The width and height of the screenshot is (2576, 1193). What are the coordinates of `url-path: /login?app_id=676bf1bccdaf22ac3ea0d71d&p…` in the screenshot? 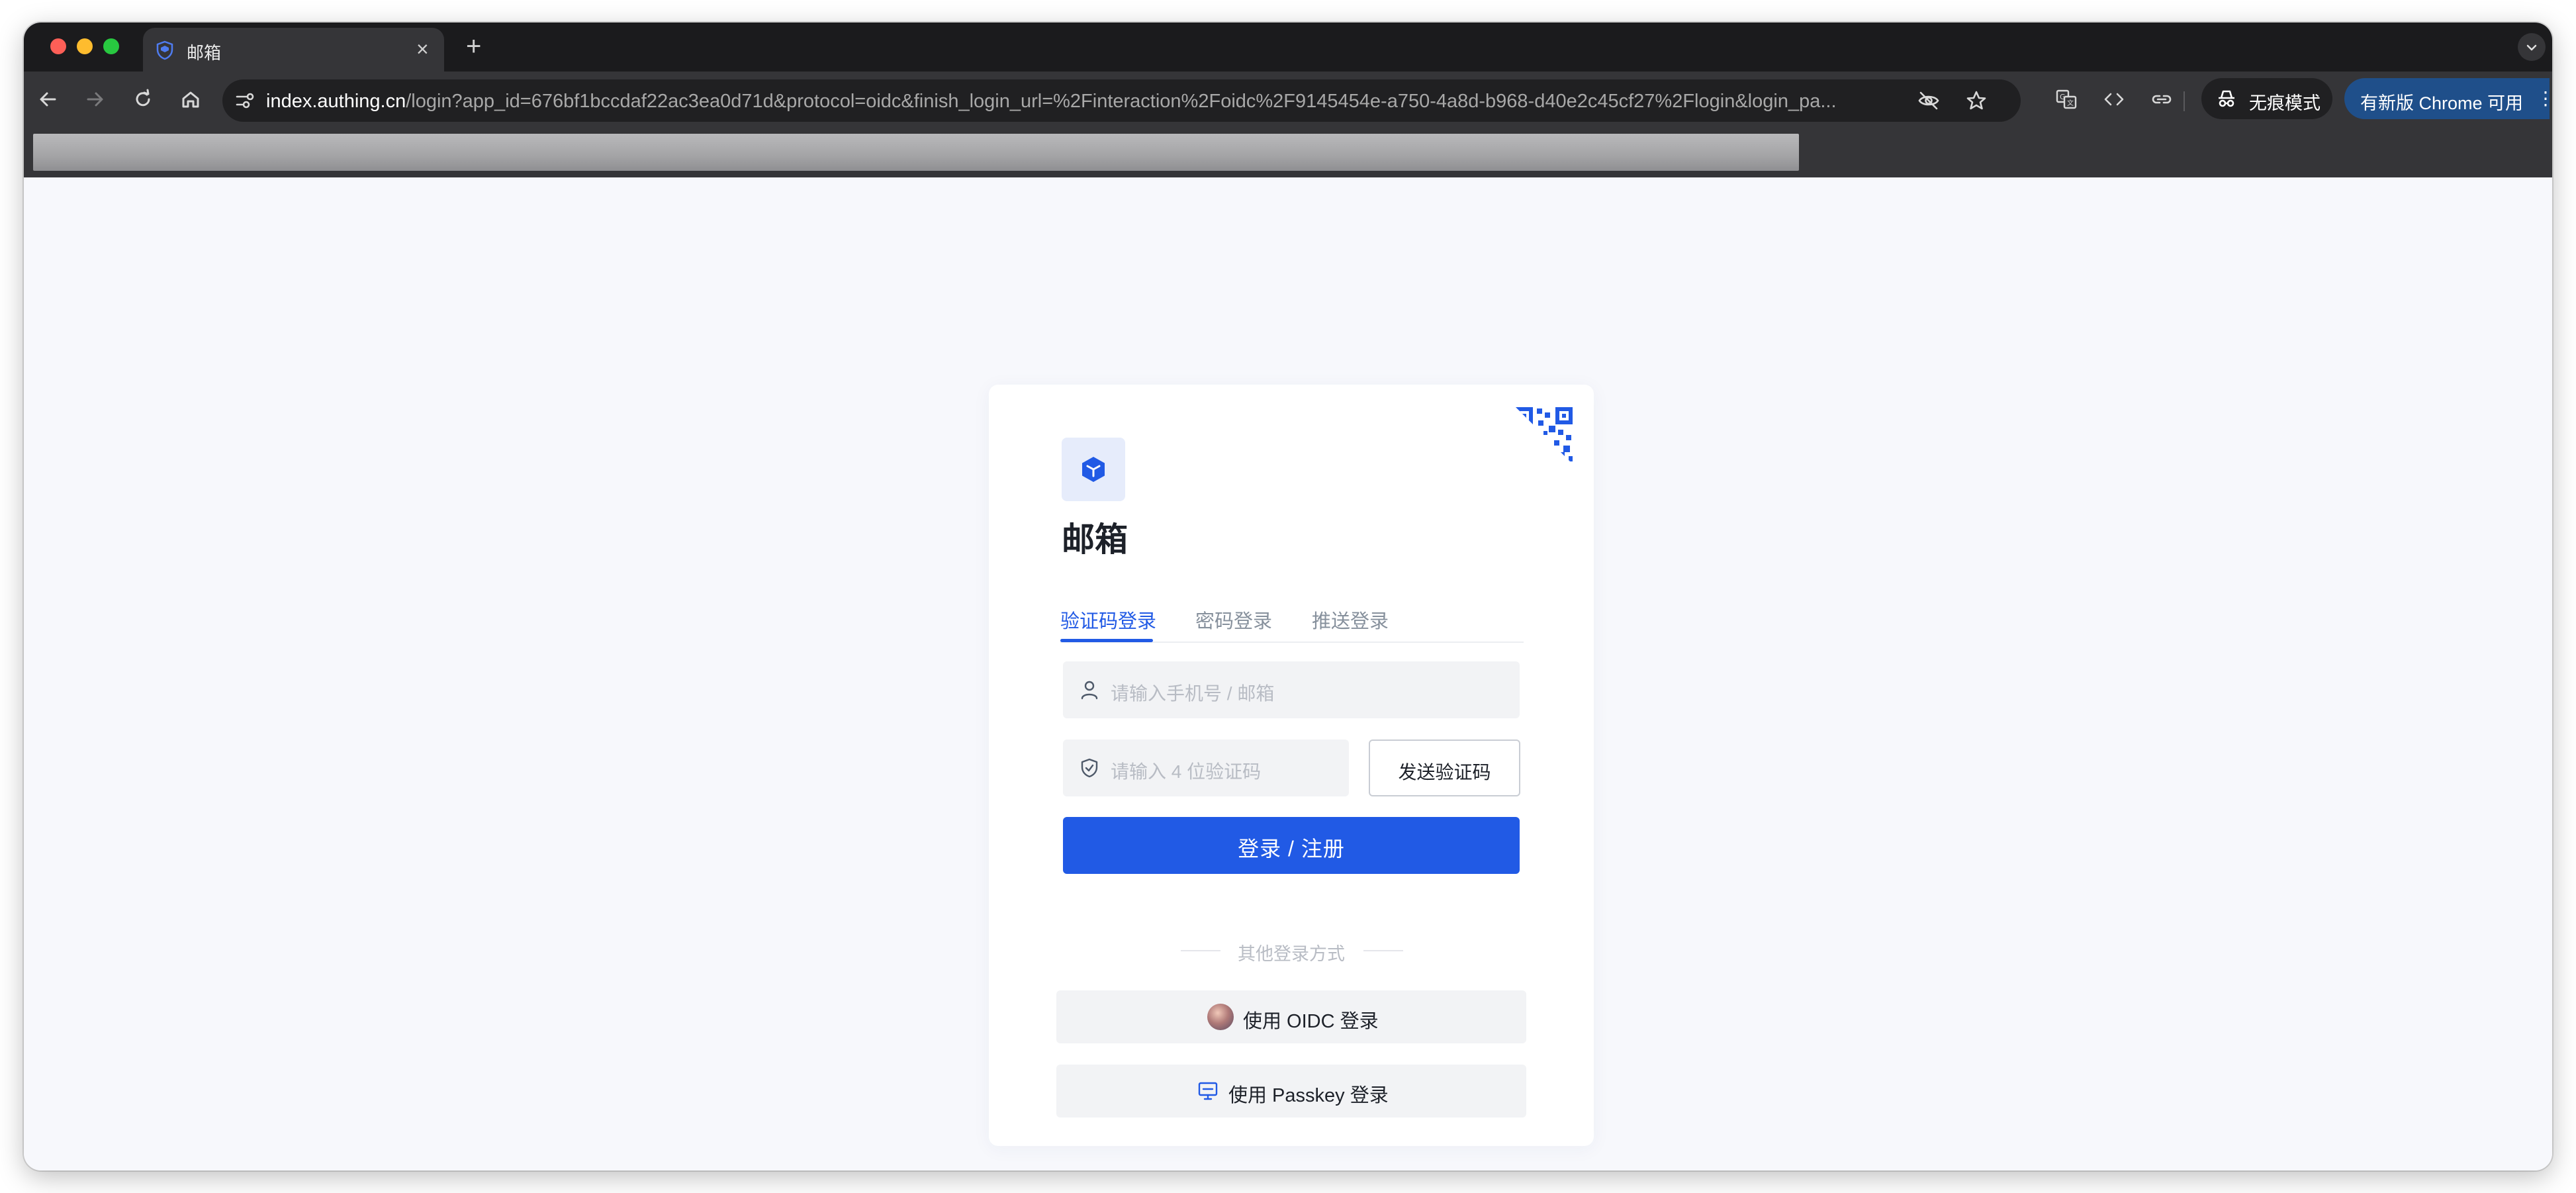 It's located at (1121, 101).